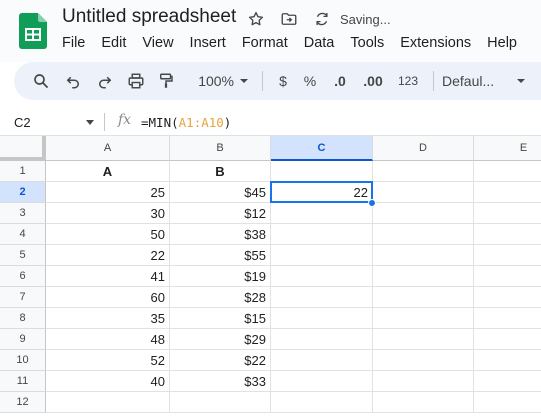 The width and height of the screenshot is (541, 418). I want to click on cell-d9, so click(423, 339).